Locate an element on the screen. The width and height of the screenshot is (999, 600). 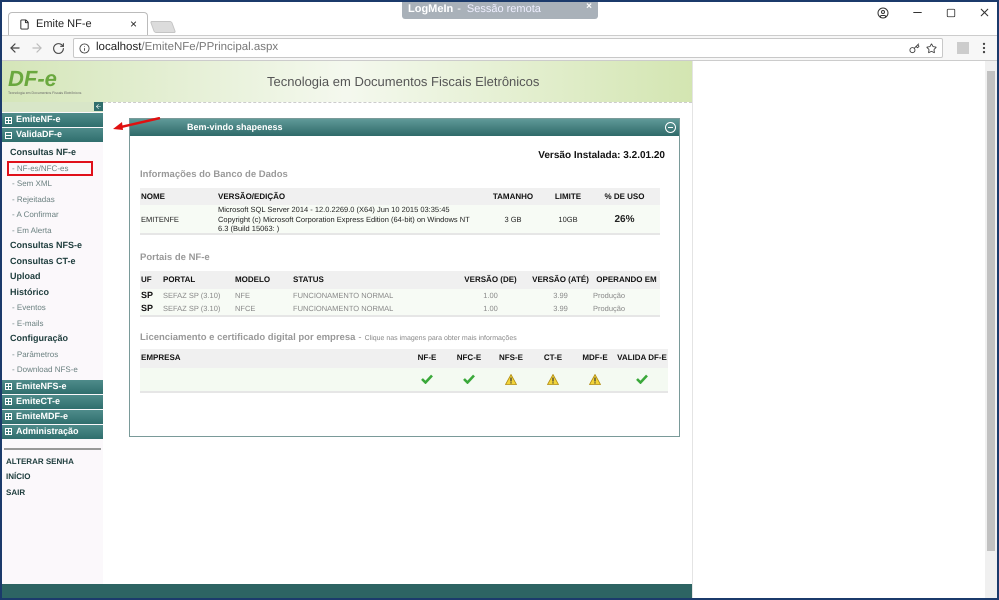
menu-section: Upload is located at coordinates (52, 276).